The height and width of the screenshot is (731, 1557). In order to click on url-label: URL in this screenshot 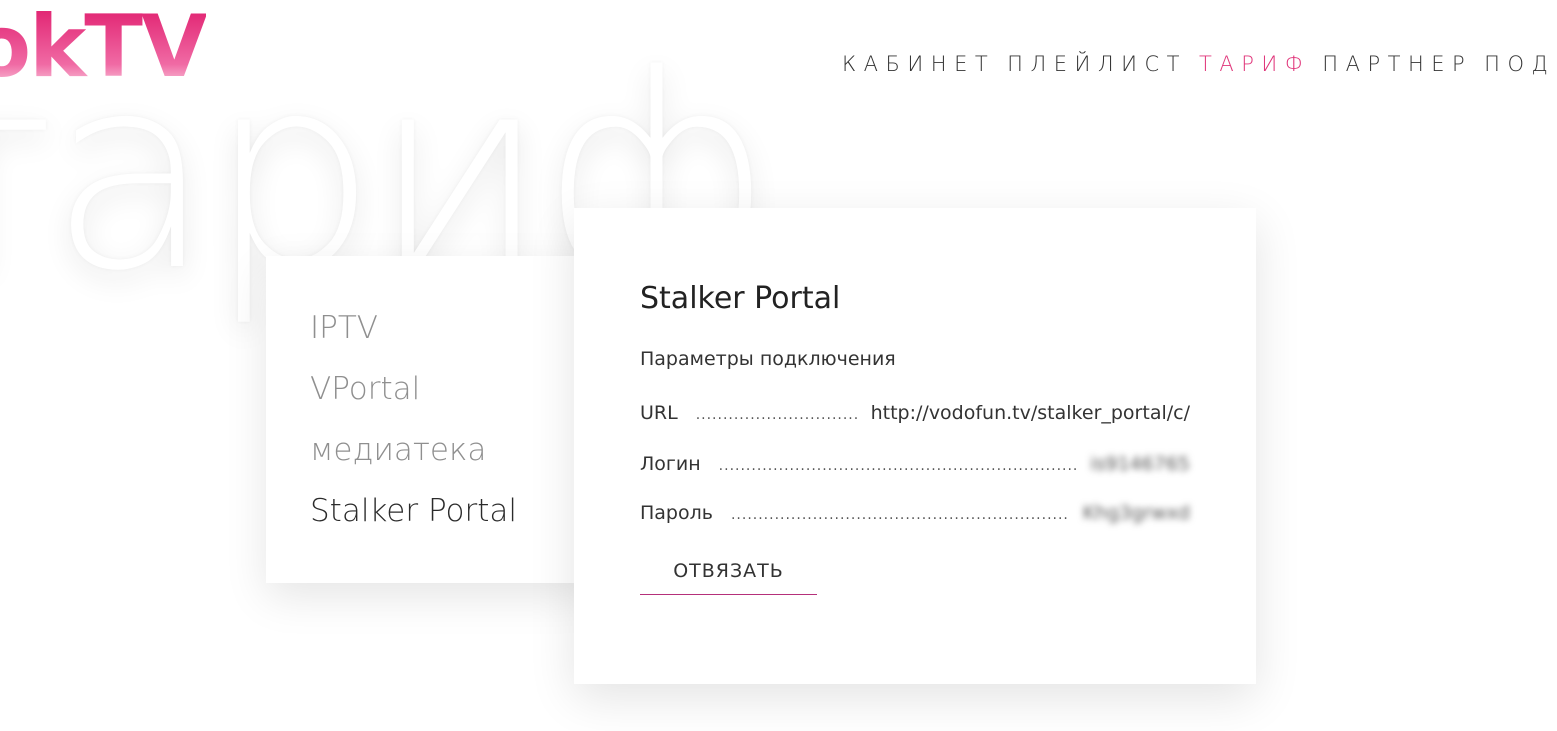, I will do `click(659, 413)`.